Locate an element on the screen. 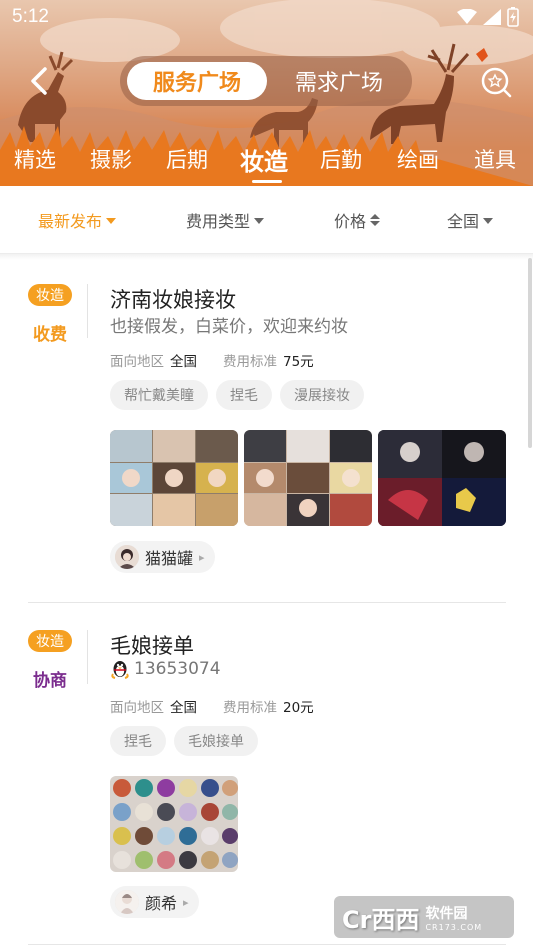 The height and width of the screenshot is (948, 533). tab-logistics: 后勤 is located at coordinates (341, 159).